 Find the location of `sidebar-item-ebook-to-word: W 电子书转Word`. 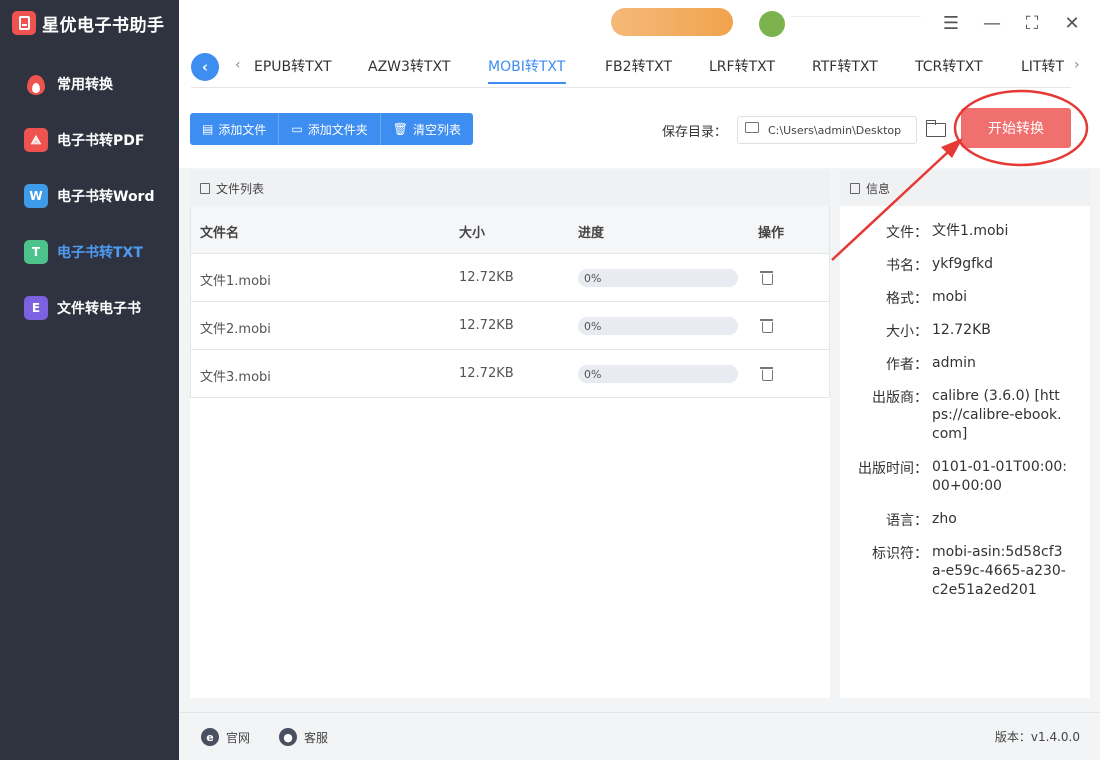

sidebar-item-ebook-to-word: W 电子书转Word is located at coordinates (89, 196).